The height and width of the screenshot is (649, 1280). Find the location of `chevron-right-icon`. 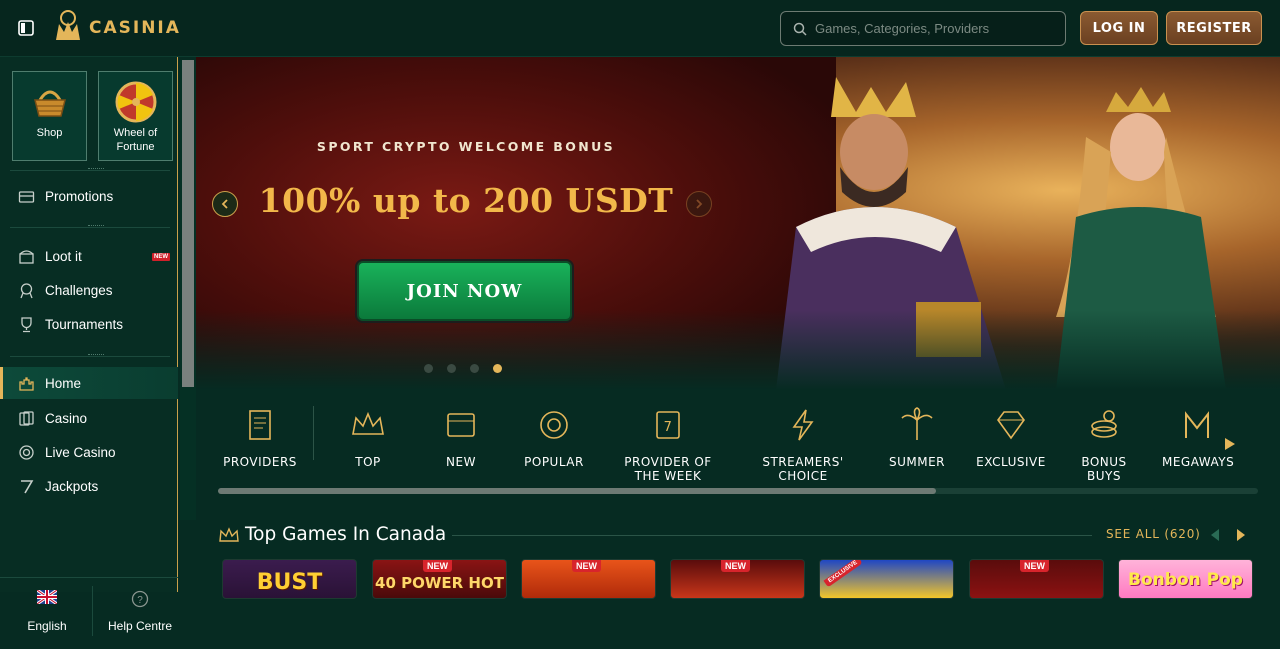

chevron-right-icon is located at coordinates (699, 204).